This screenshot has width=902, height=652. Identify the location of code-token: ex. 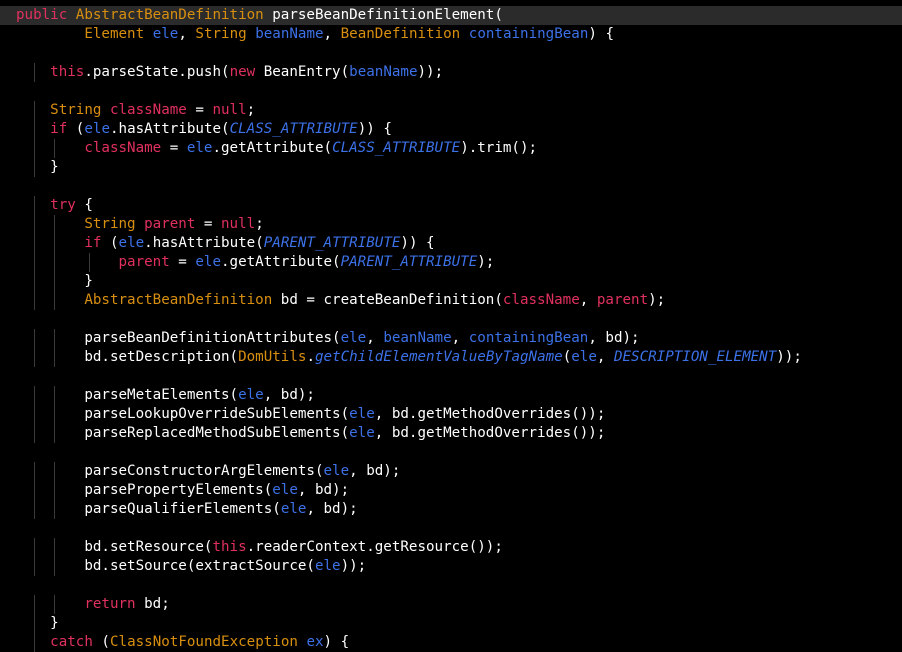
(315, 642).